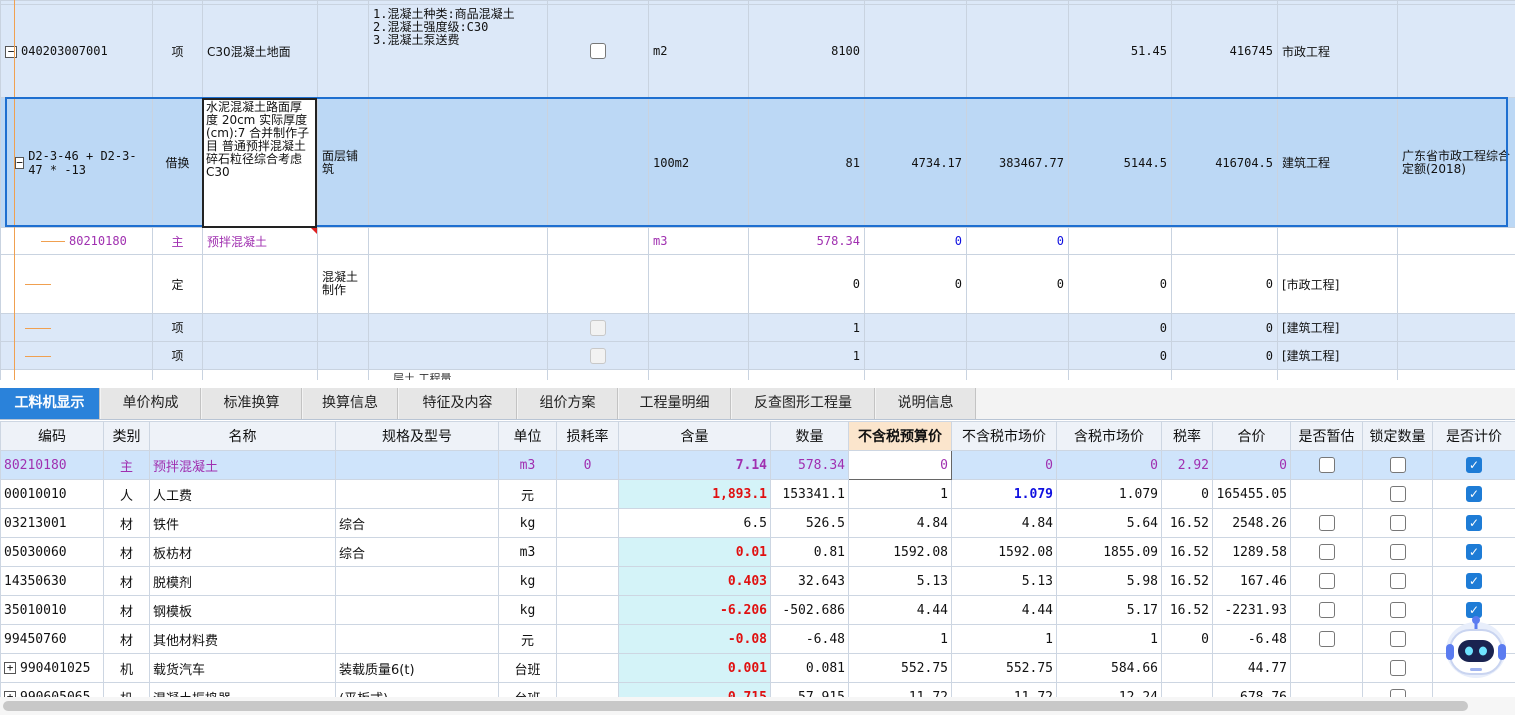 This screenshot has width=1515, height=715. Describe the element at coordinates (1004, 668) in the screenshot. I see `material-market-price: 552.75` at that location.